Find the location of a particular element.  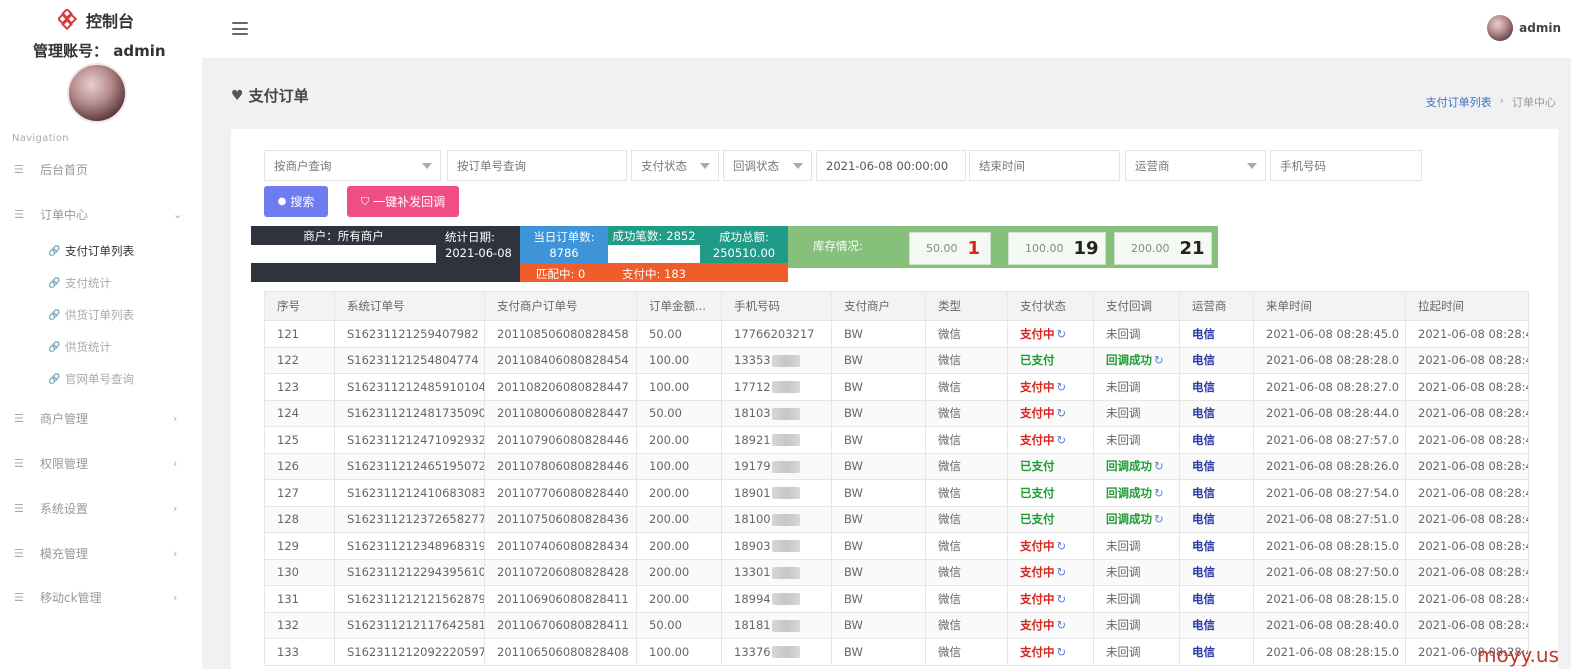

cell-amount-text: 200.00 is located at coordinates (669, 572).